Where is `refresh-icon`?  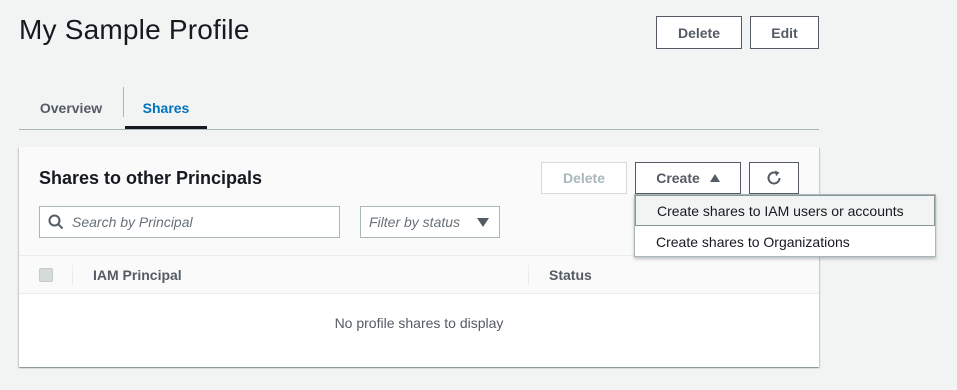 refresh-icon is located at coordinates (774, 177).